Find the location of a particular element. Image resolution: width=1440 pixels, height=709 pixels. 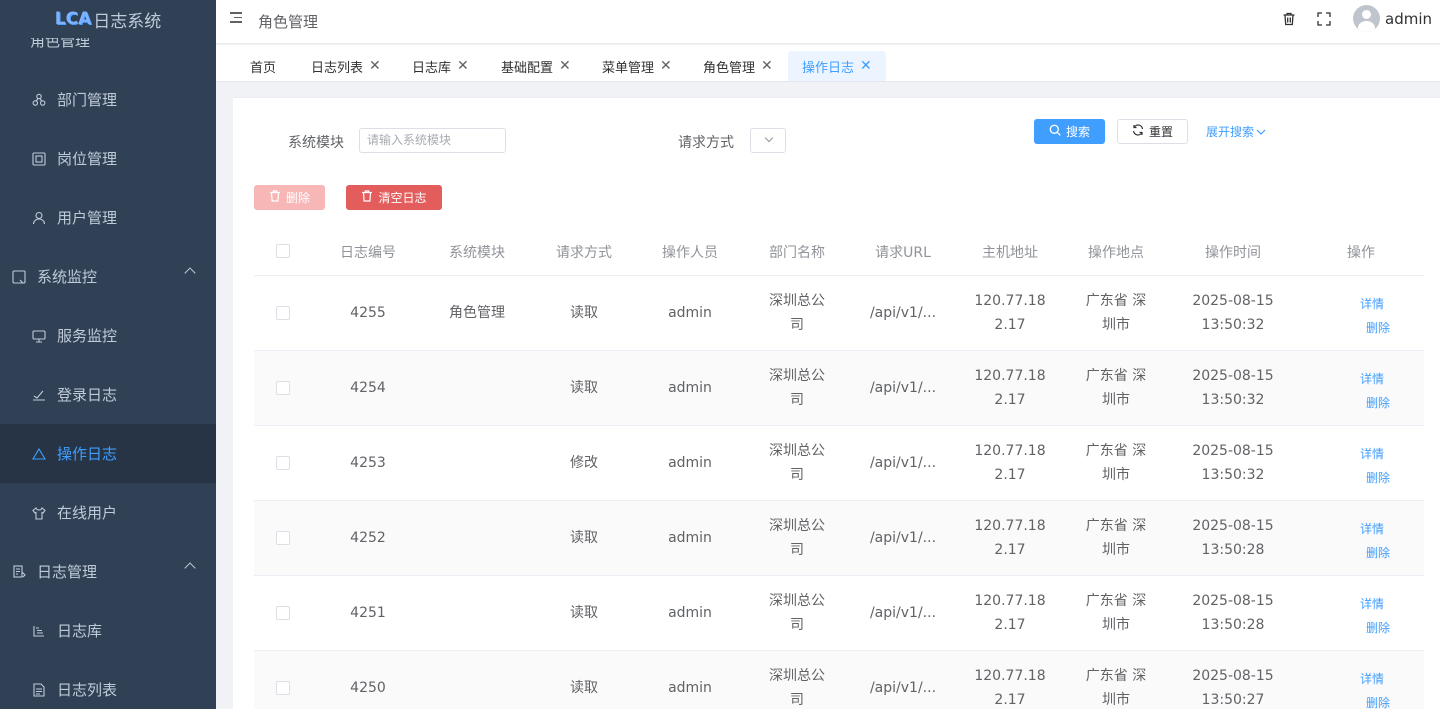

reset-button: 重置 is located at coordinates (1152, 131).